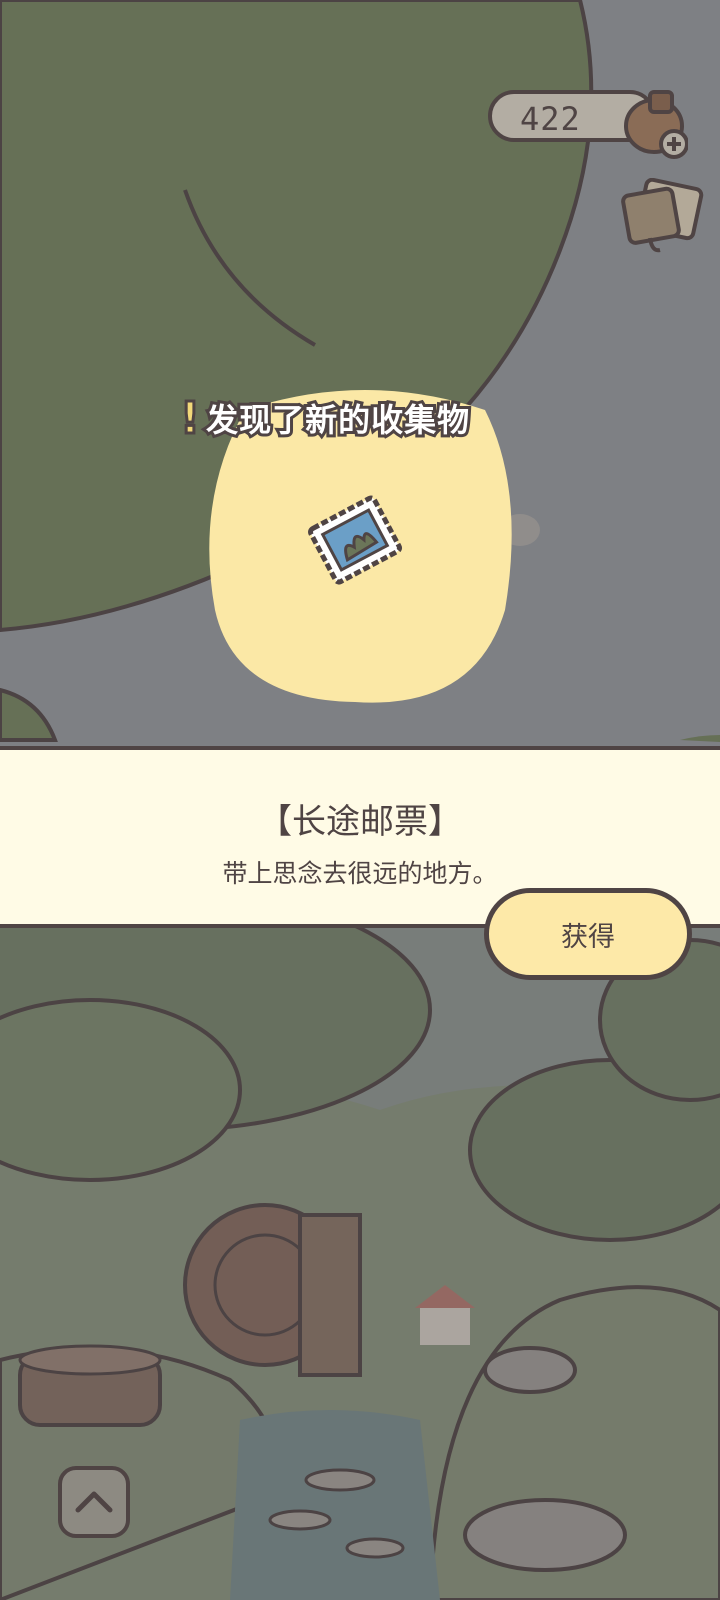  What do you see at coordinates (588, 124) in the screenshot?
I see `clover-counter: 422` at bounding box center [588, 124].